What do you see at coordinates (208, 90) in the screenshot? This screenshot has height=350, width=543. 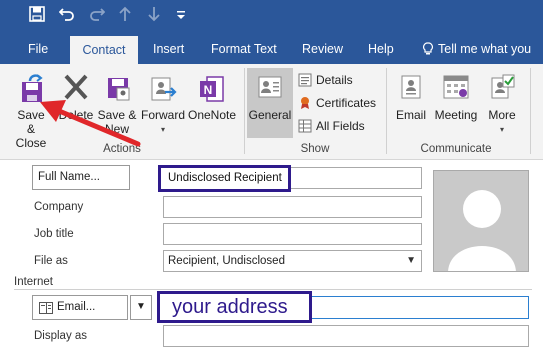 I see `svg-text: N` at bounding box center [208, 90].